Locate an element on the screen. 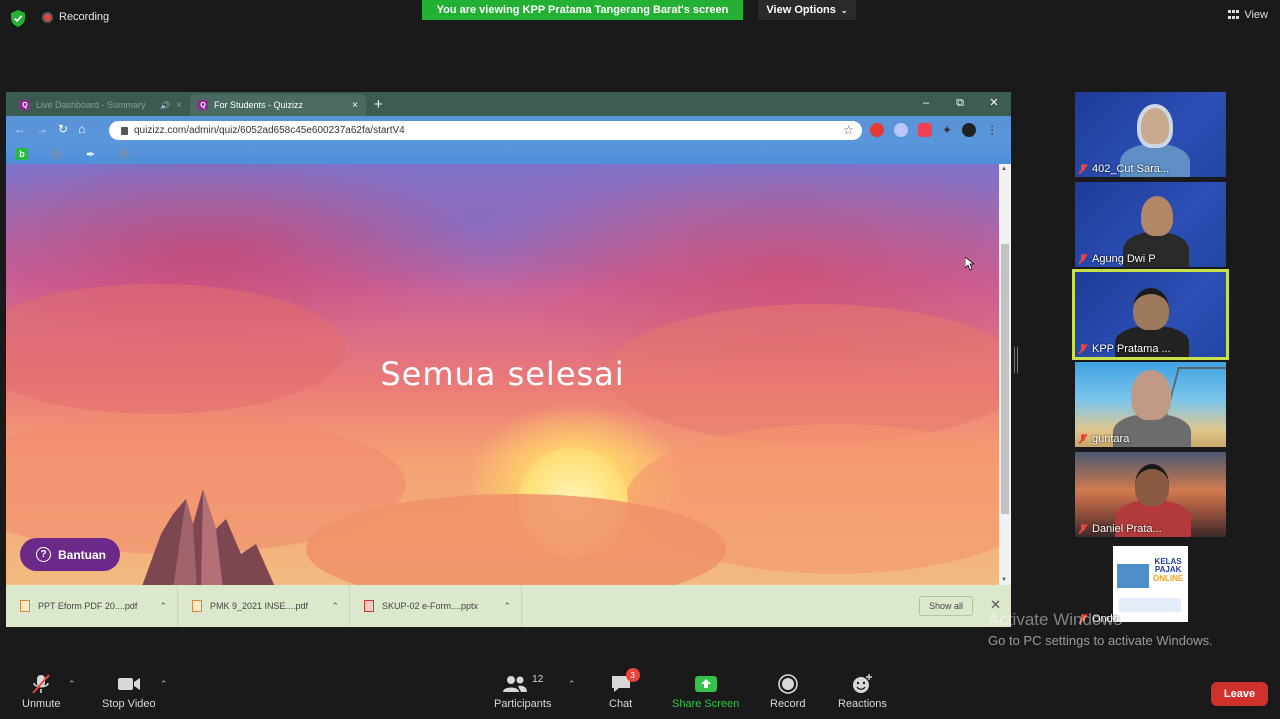 This screenshot has height=719, width=1280. forward-icon: → is located at coordinates (42, 129).